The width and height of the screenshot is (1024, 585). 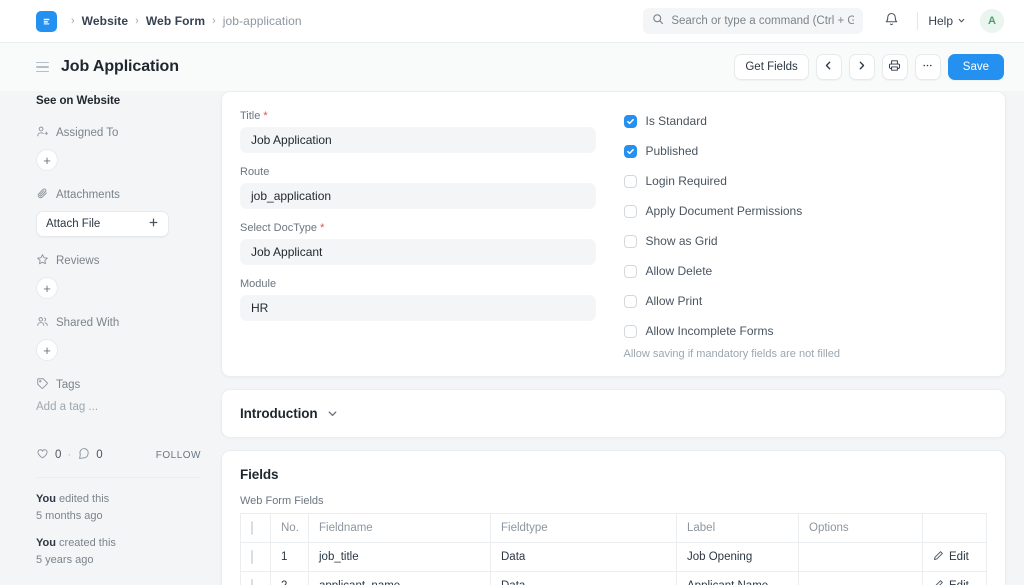 What do you see at coordinates (630, 301) in the screenshot?
I see `allow-print-checkbox` at bounding box center [630, 301].